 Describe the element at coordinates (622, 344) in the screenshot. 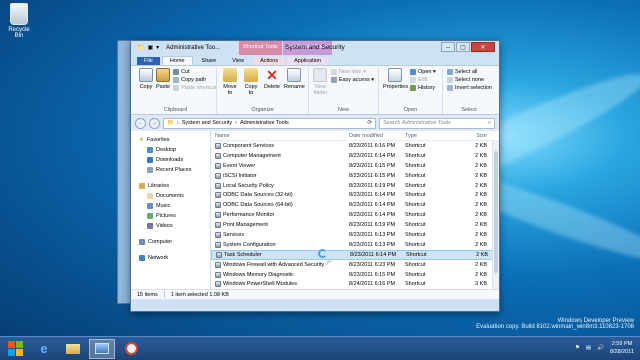

I see `clock-time: 2:59 PM` at that location.